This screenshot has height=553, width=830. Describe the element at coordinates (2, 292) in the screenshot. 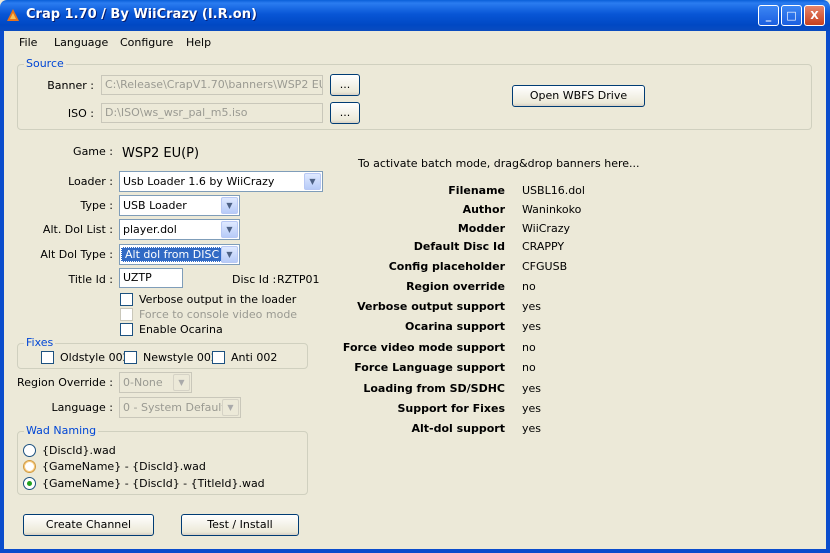

I see `window-frame-left` at that location.